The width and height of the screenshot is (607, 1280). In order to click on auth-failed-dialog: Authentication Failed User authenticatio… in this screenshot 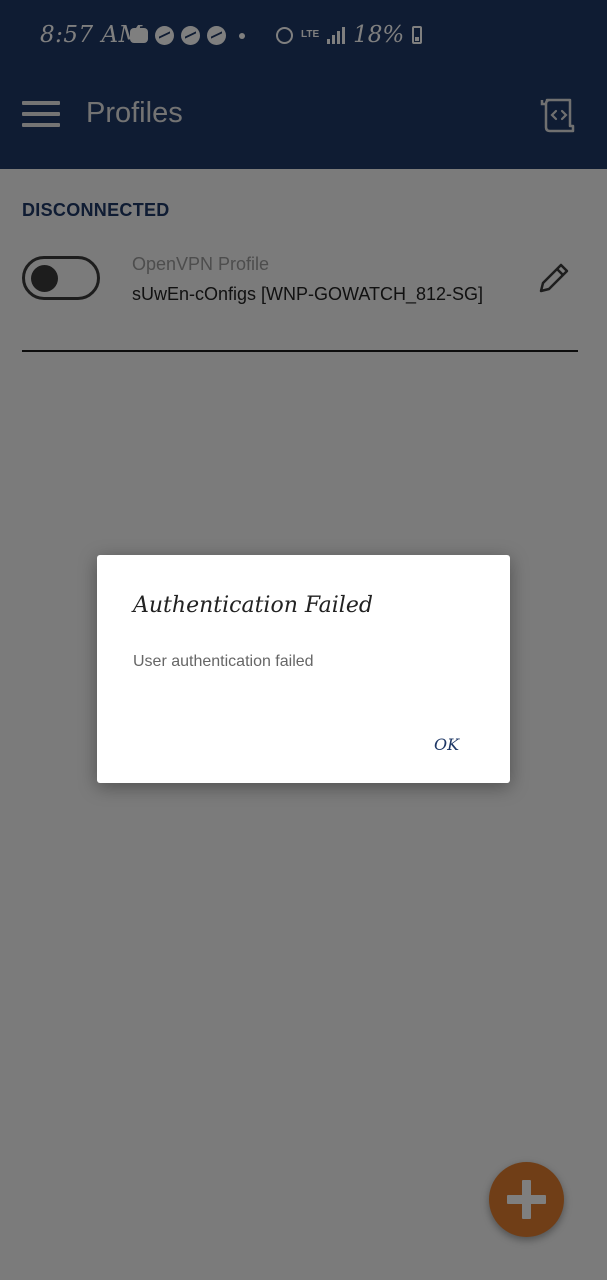, I will do `click(303, 669)`.